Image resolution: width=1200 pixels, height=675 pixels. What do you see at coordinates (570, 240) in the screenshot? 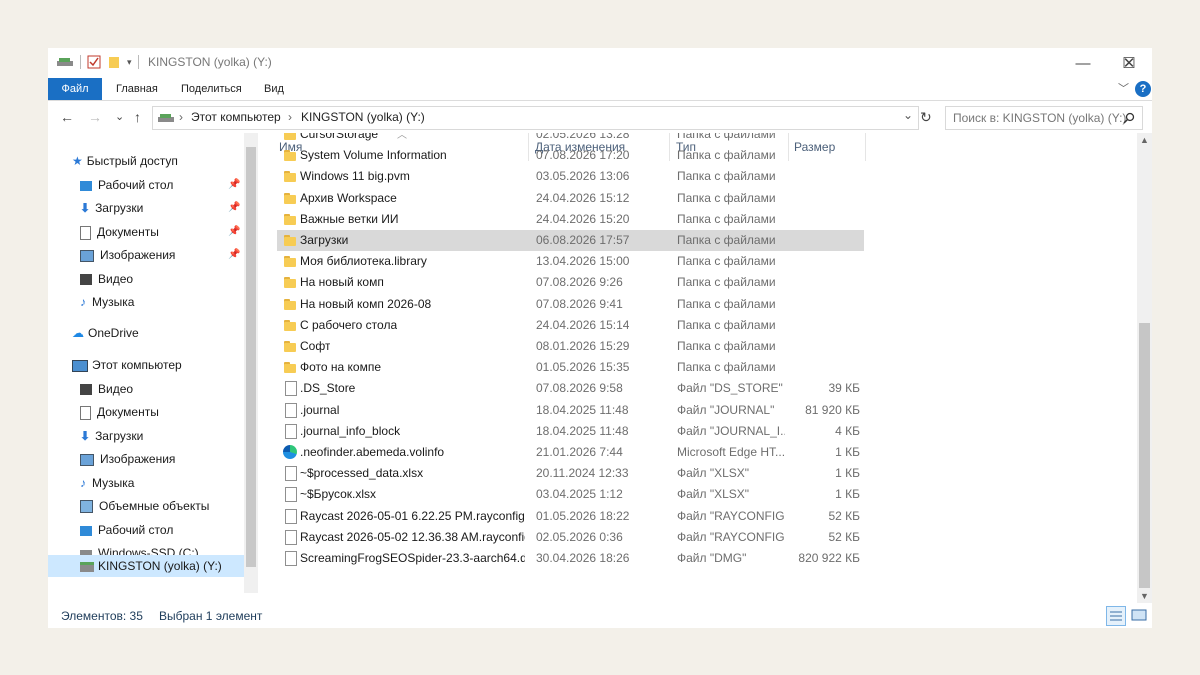
I see `table-row: Загрузки 06.08.2026 17:57 Папка с файлами` at bounding box center [570, 240].